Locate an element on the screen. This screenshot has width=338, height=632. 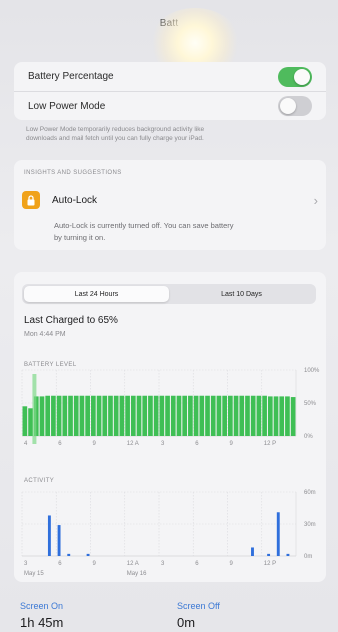
time-range-segmented-control: Last 24 Hours Last 10 Days is located at coordinates (169, 294).